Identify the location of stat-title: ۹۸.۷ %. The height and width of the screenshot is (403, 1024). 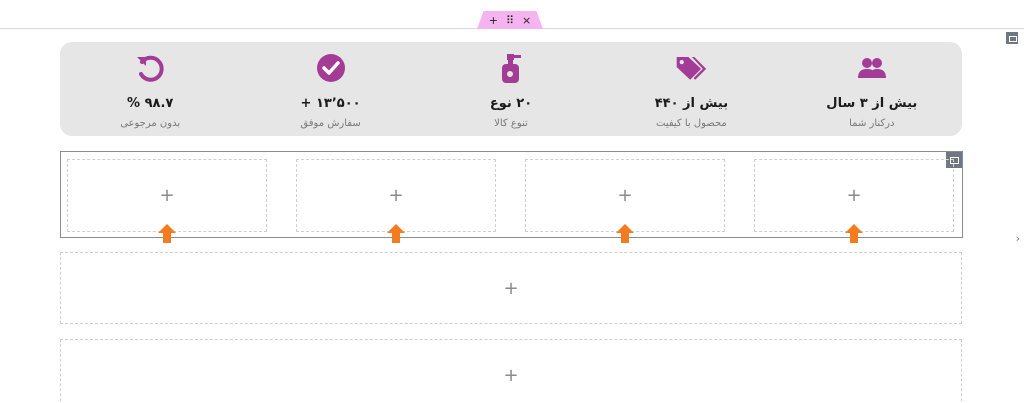
(150, 103).